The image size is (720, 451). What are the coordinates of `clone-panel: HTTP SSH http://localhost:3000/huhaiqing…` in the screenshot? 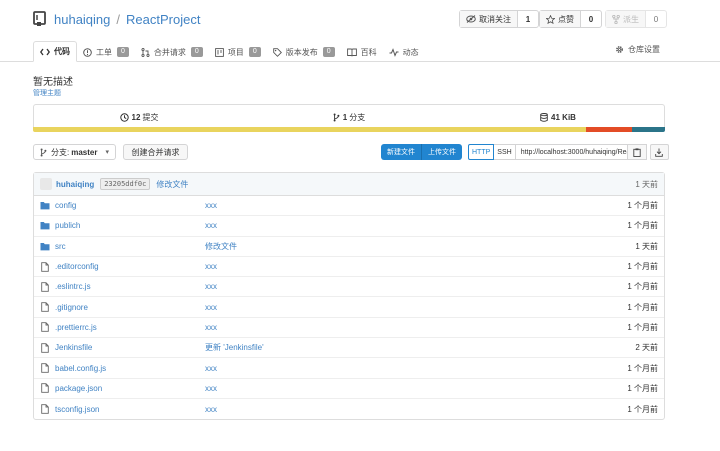 It's located at (568, 152).